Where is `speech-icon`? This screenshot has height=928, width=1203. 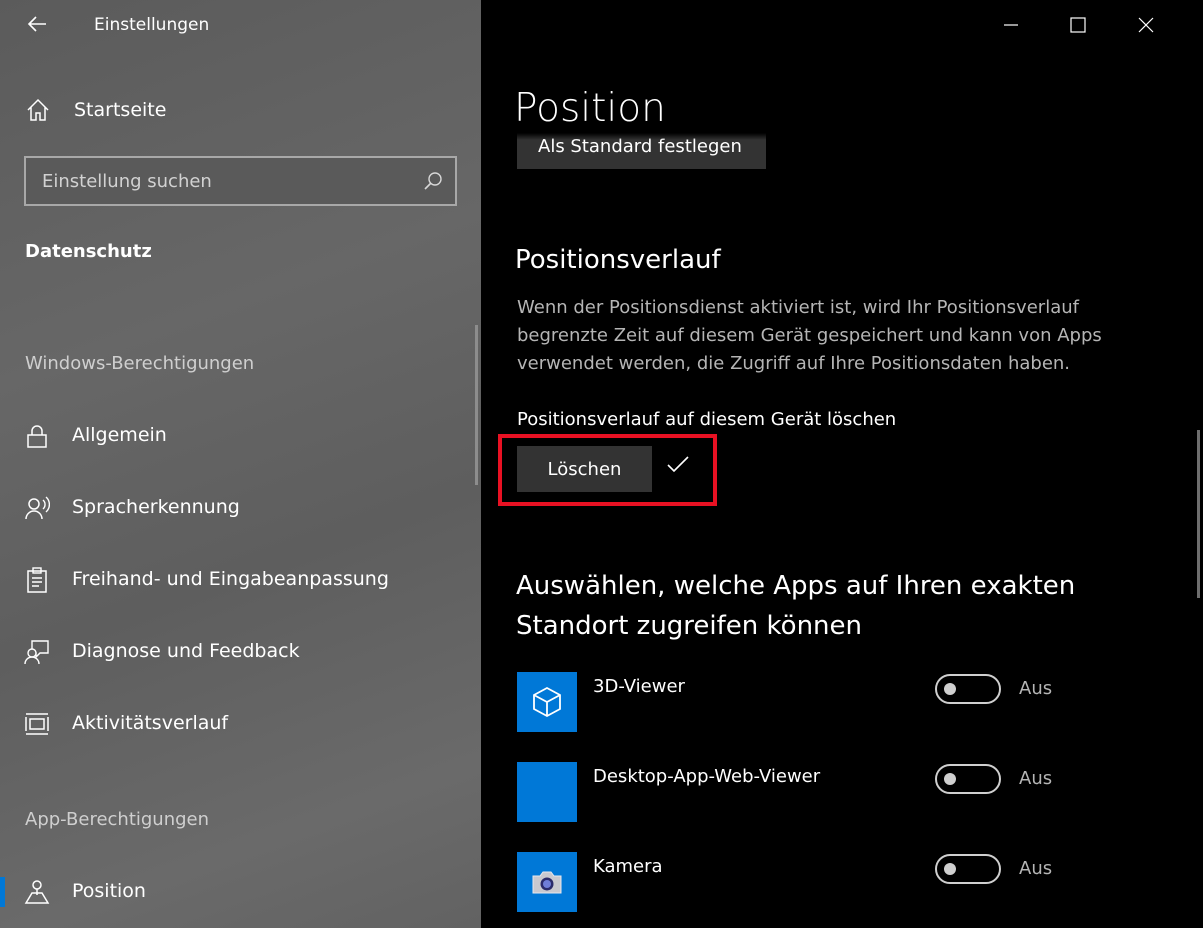 speech-icon is located at coordinates (37, 508).